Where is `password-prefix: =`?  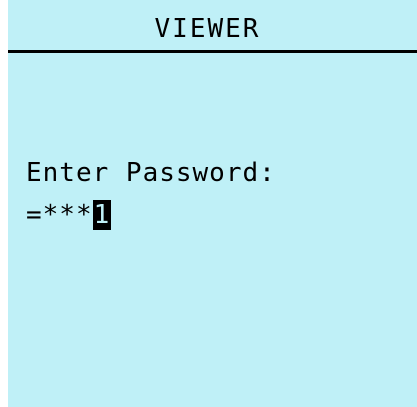 password-prefix: = is located at coordinates (34, 215).